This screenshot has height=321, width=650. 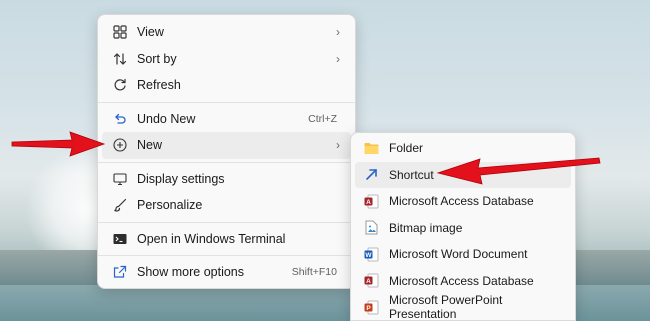 I want to click on shortcut-arrow-icon, so click(x=371, y=175).